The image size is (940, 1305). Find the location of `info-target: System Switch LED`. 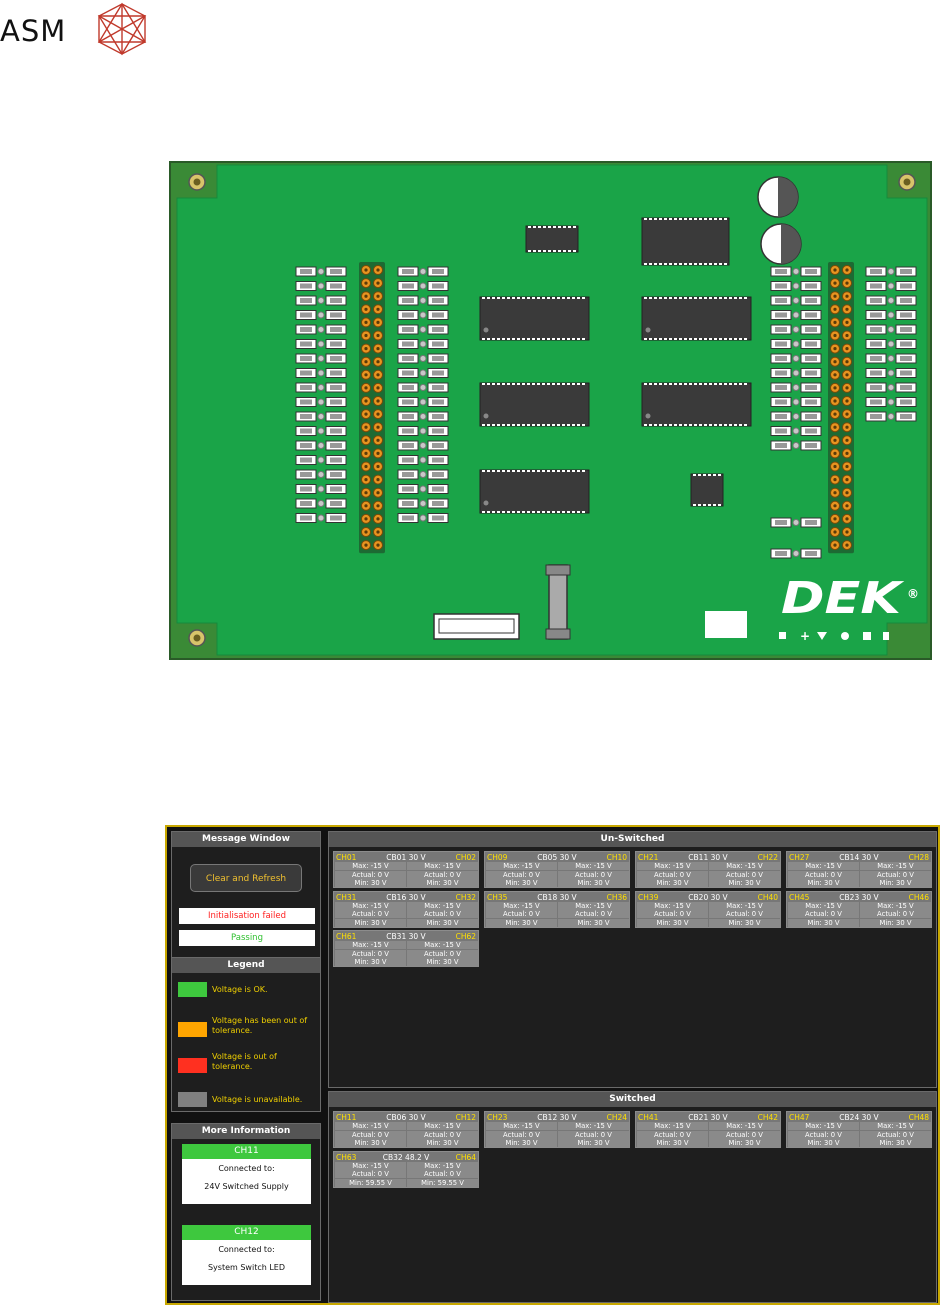

info-target: System Switch LED is located at coordinates (246, 1267).